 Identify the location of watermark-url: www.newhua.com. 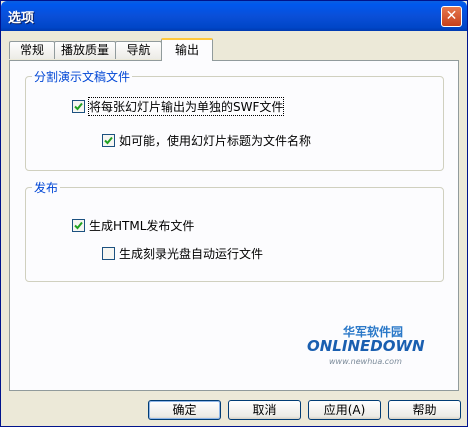
(365, 361).